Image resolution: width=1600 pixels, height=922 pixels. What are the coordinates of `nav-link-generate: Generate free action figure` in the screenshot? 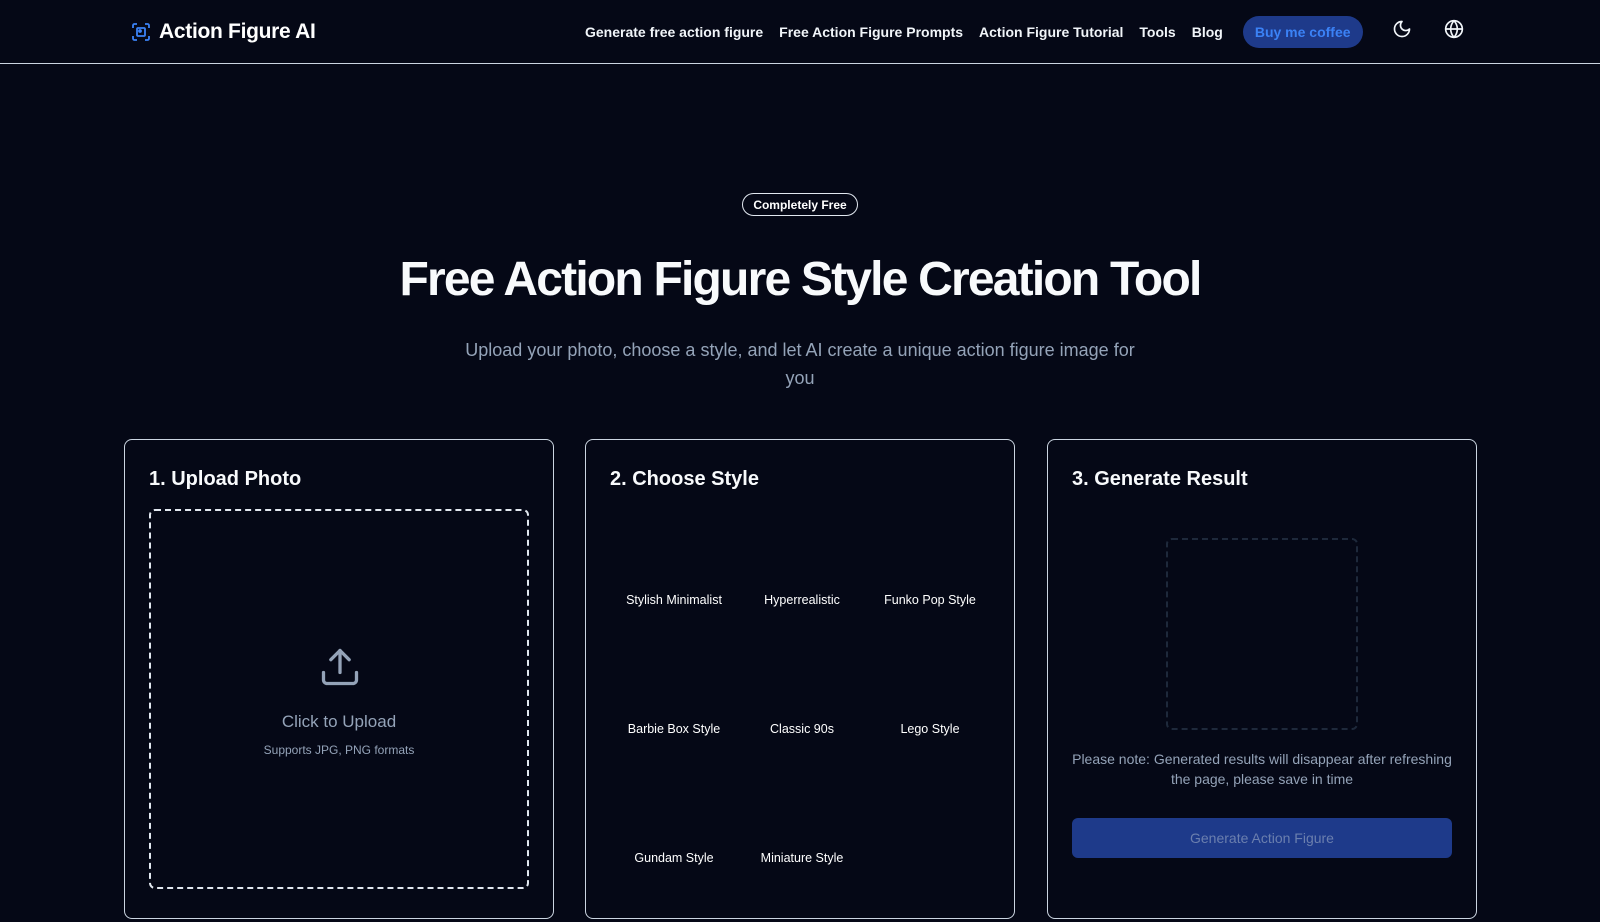 It's located at (674, 32).